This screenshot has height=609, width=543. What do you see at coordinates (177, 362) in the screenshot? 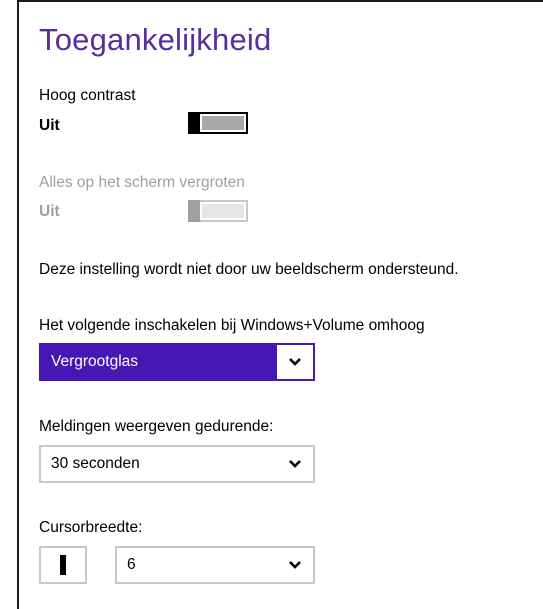
I see `hotkey-dropdown: Vergrootglas` at bounding box center [177, 362].